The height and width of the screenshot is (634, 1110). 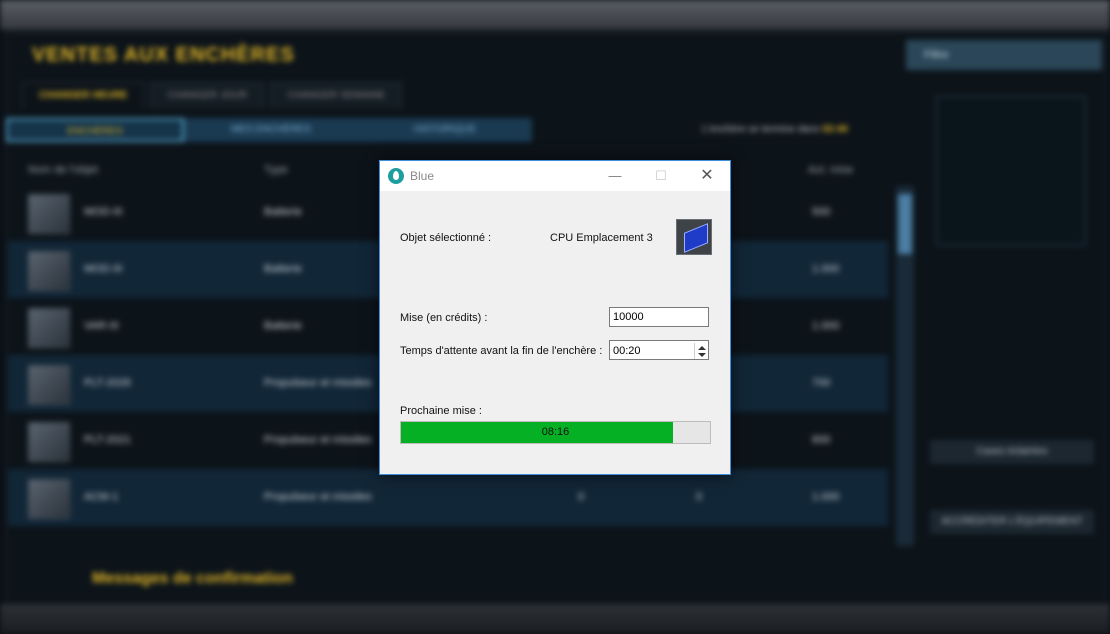 What do you see at coordinates (555, 176) in the screenshot?
I see `dialog-titlebar: Blue — ☐ ✕` at bounding box center [555, 176].